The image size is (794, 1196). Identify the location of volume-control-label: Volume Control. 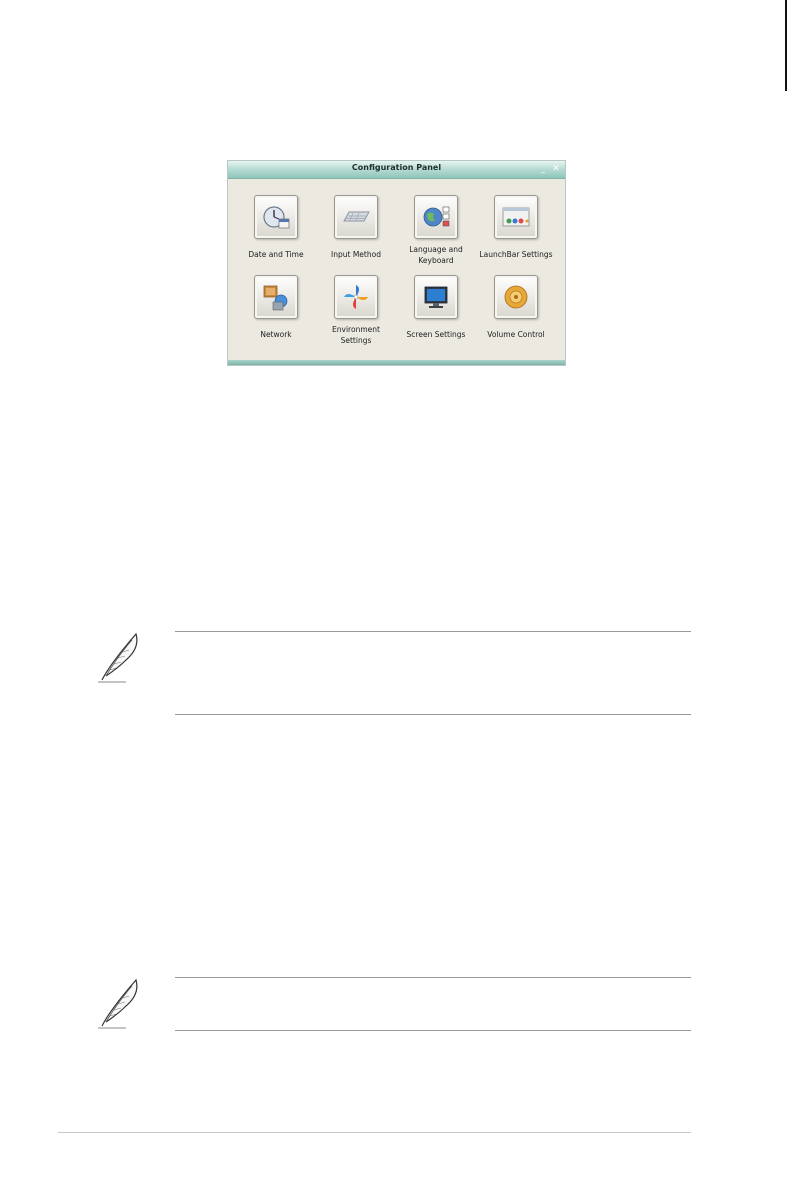
(516, 334).